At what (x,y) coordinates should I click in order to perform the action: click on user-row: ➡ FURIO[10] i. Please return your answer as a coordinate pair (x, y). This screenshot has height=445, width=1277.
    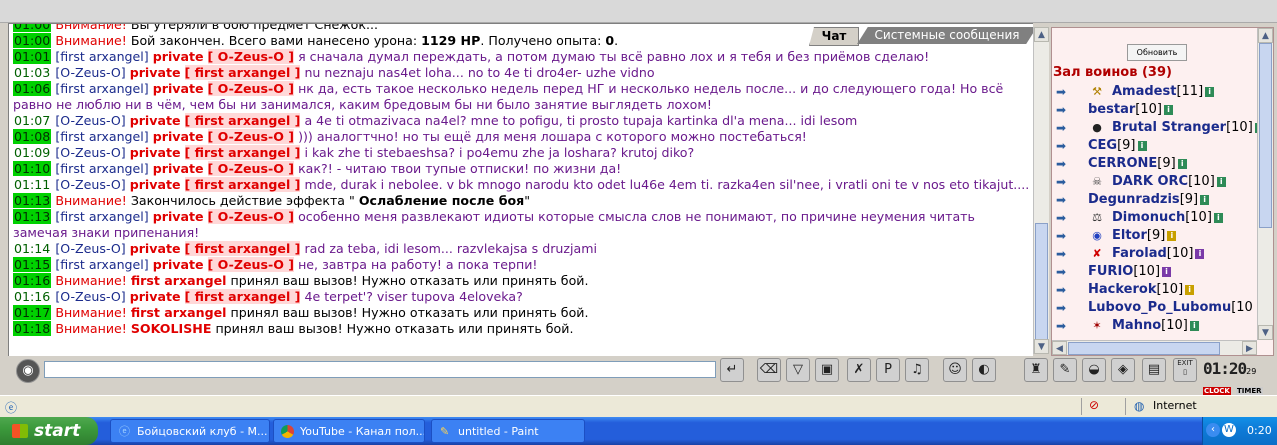
    Looking at the image, I should click on (1162, 272).